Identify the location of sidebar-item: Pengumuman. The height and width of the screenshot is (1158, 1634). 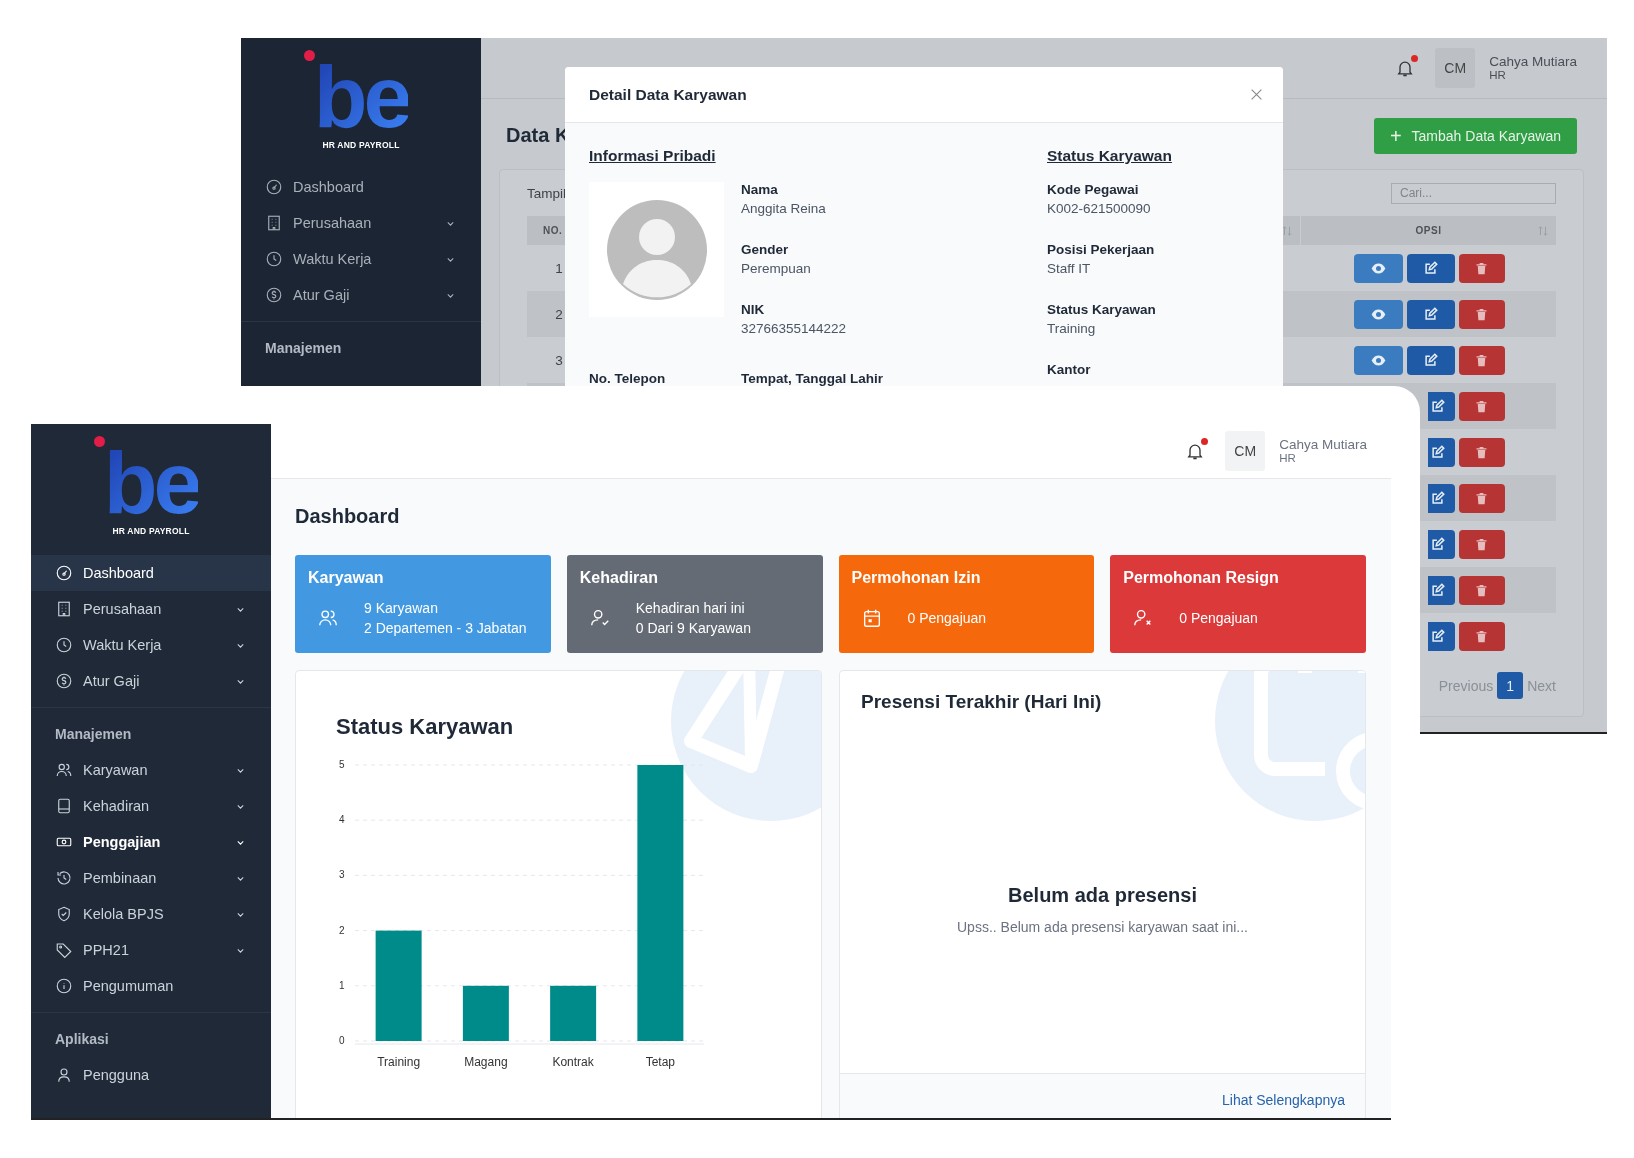
(151, 986).